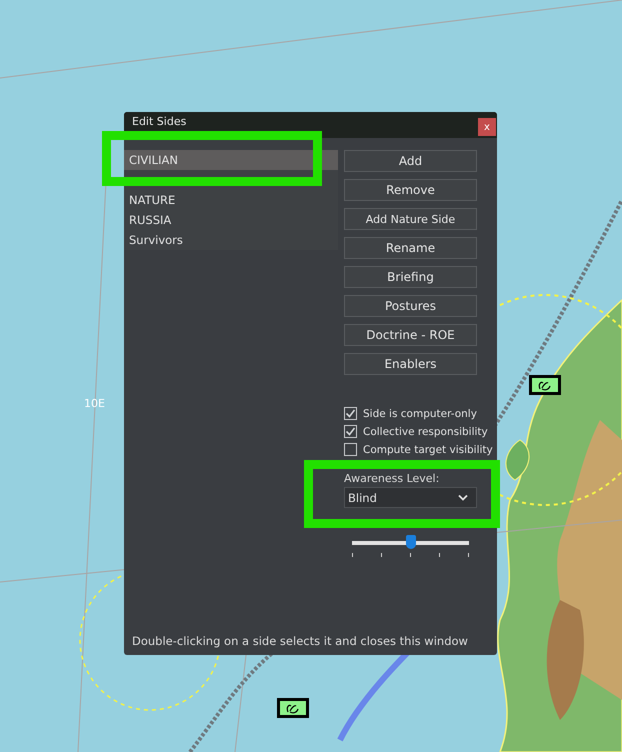 The width and height of the screenshot is (622, 752). I want to click on side-item: NATURE, so click(231, 200).